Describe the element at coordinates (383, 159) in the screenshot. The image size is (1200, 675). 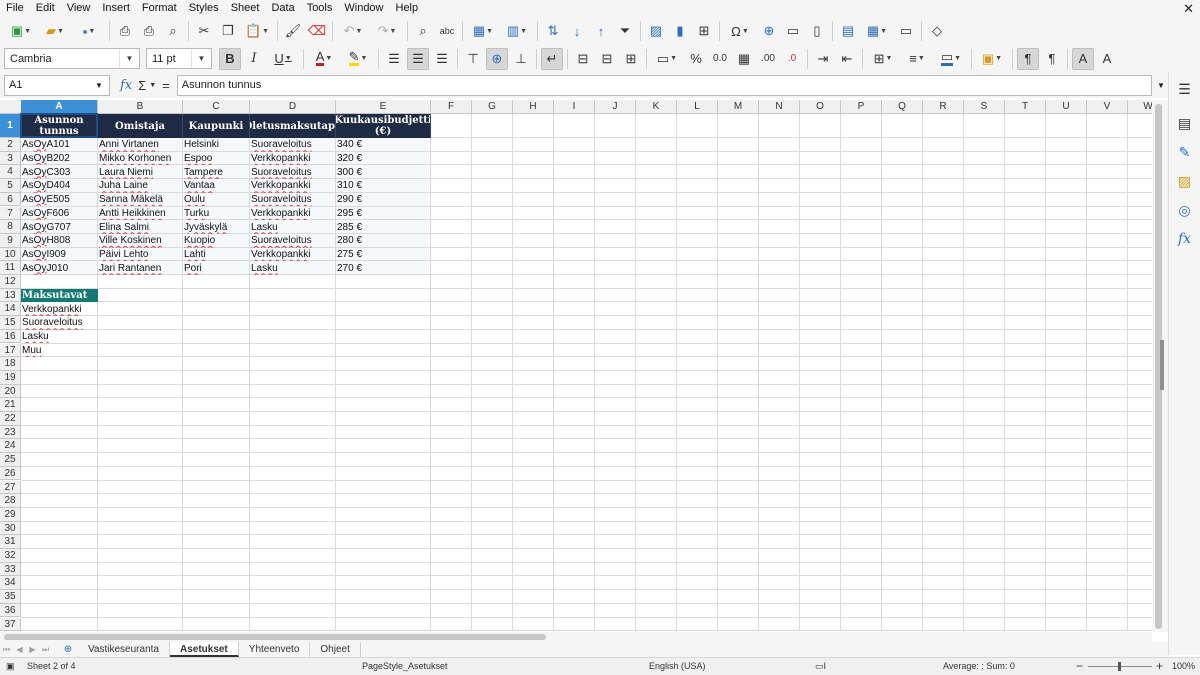
I see `table-cell: 320 €` at that location.